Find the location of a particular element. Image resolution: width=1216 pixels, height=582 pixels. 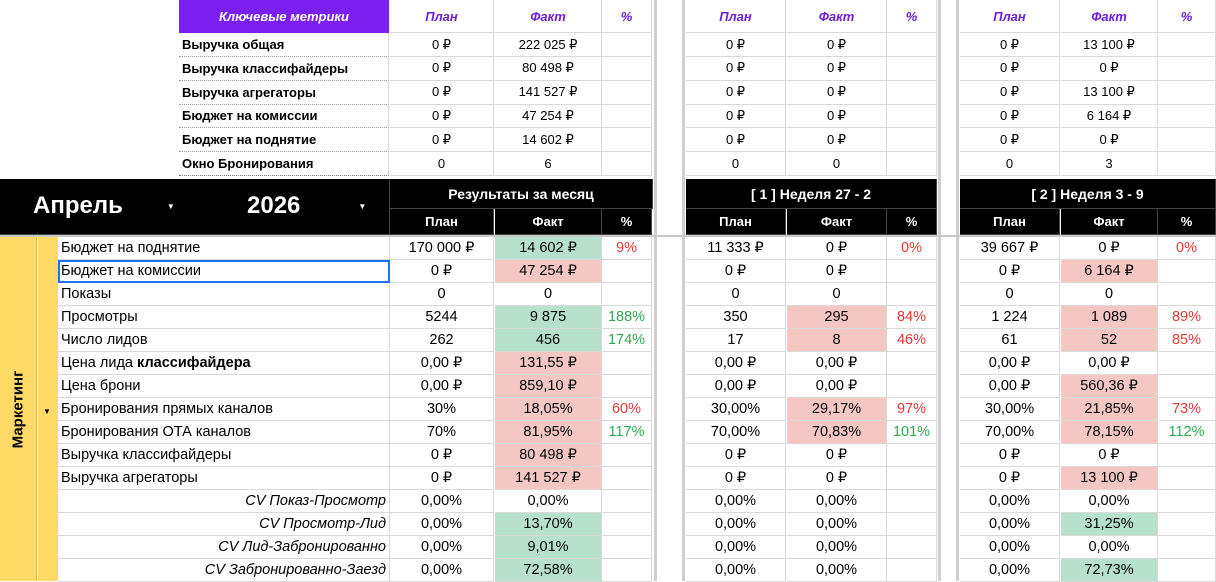

metric-label: Цена лида классифайдера is located at coordinates (224, 363).